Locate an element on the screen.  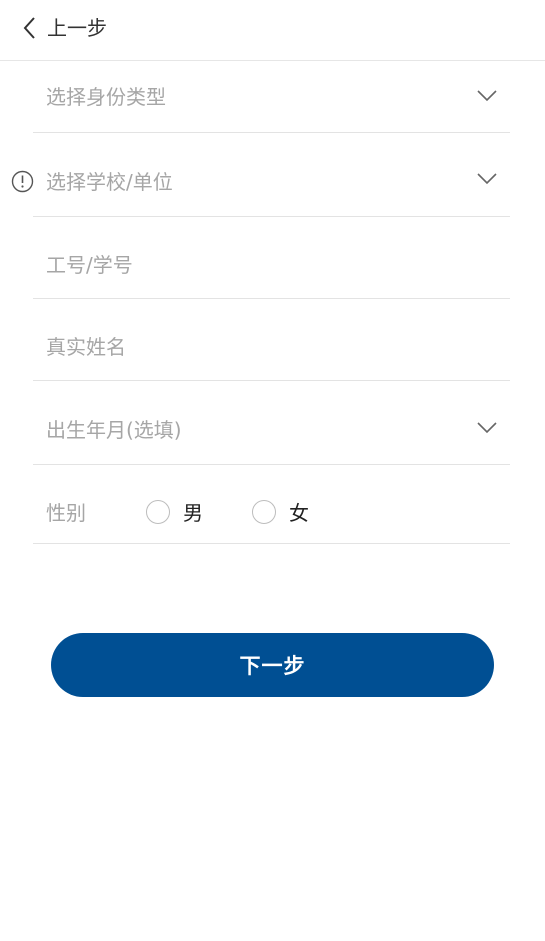
identity-type-placeholder: 选择身份类型 is located at coordinates (106, 97).